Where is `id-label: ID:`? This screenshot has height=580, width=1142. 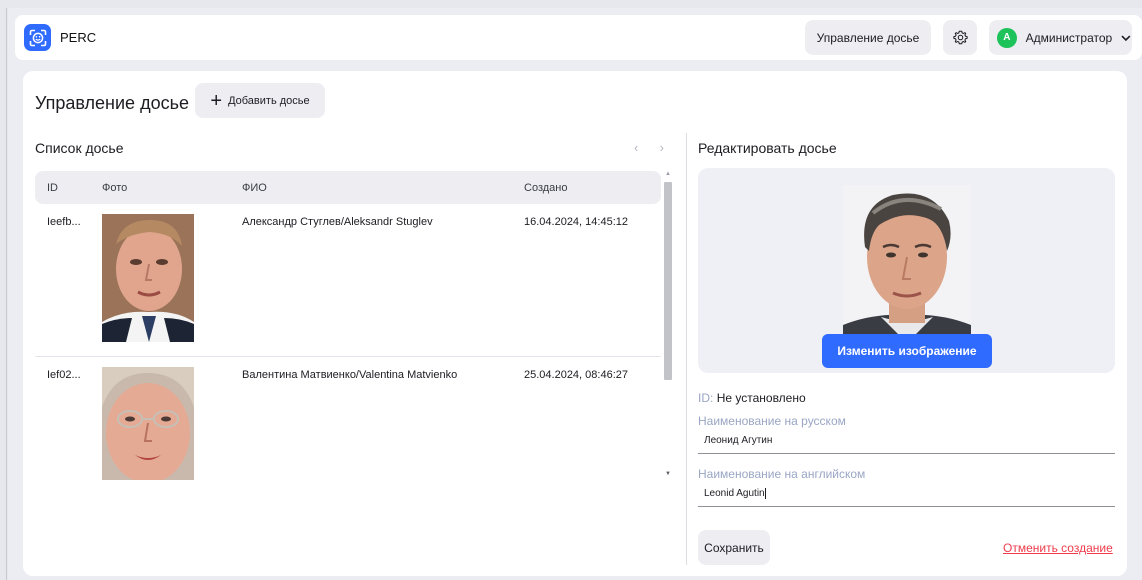
id-label: ID: is located at coordinates (706, 398).